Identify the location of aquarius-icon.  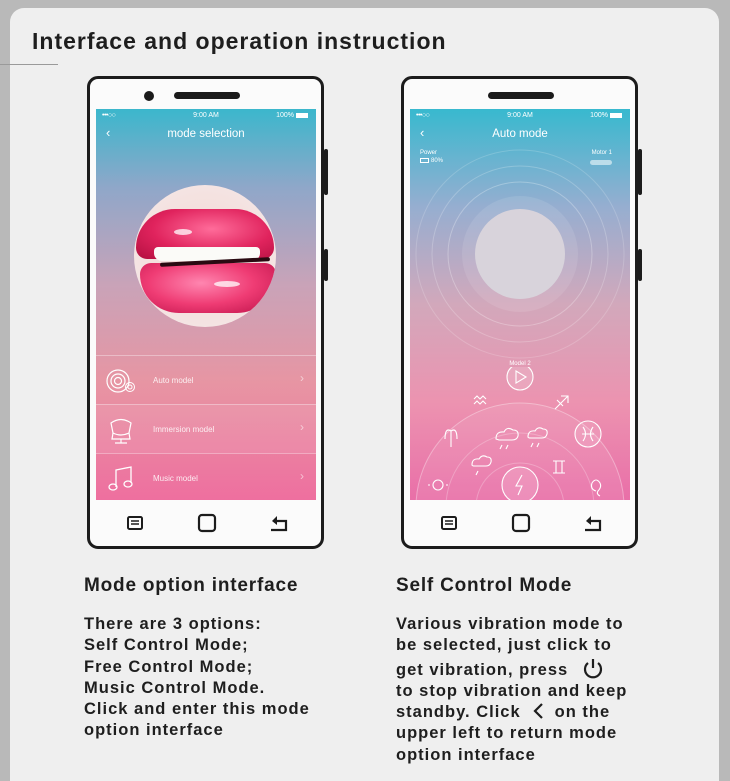
(480, 400).